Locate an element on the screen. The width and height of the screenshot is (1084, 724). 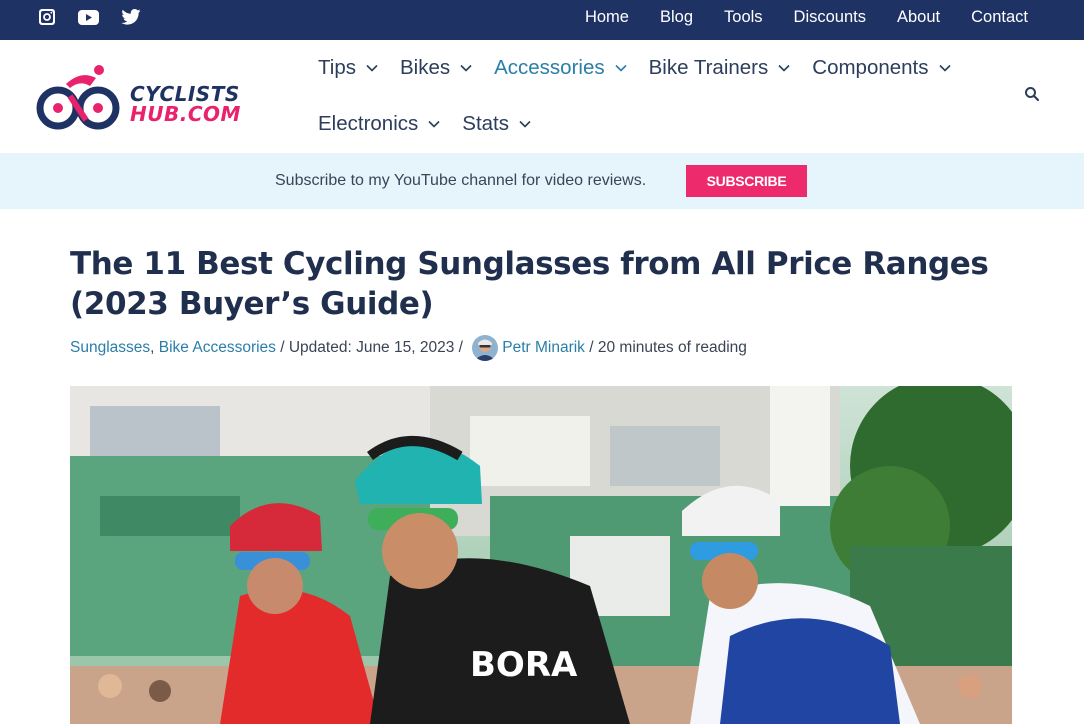
category-link-sunglasses: Sunglasses is located at coordinates (110, 348).